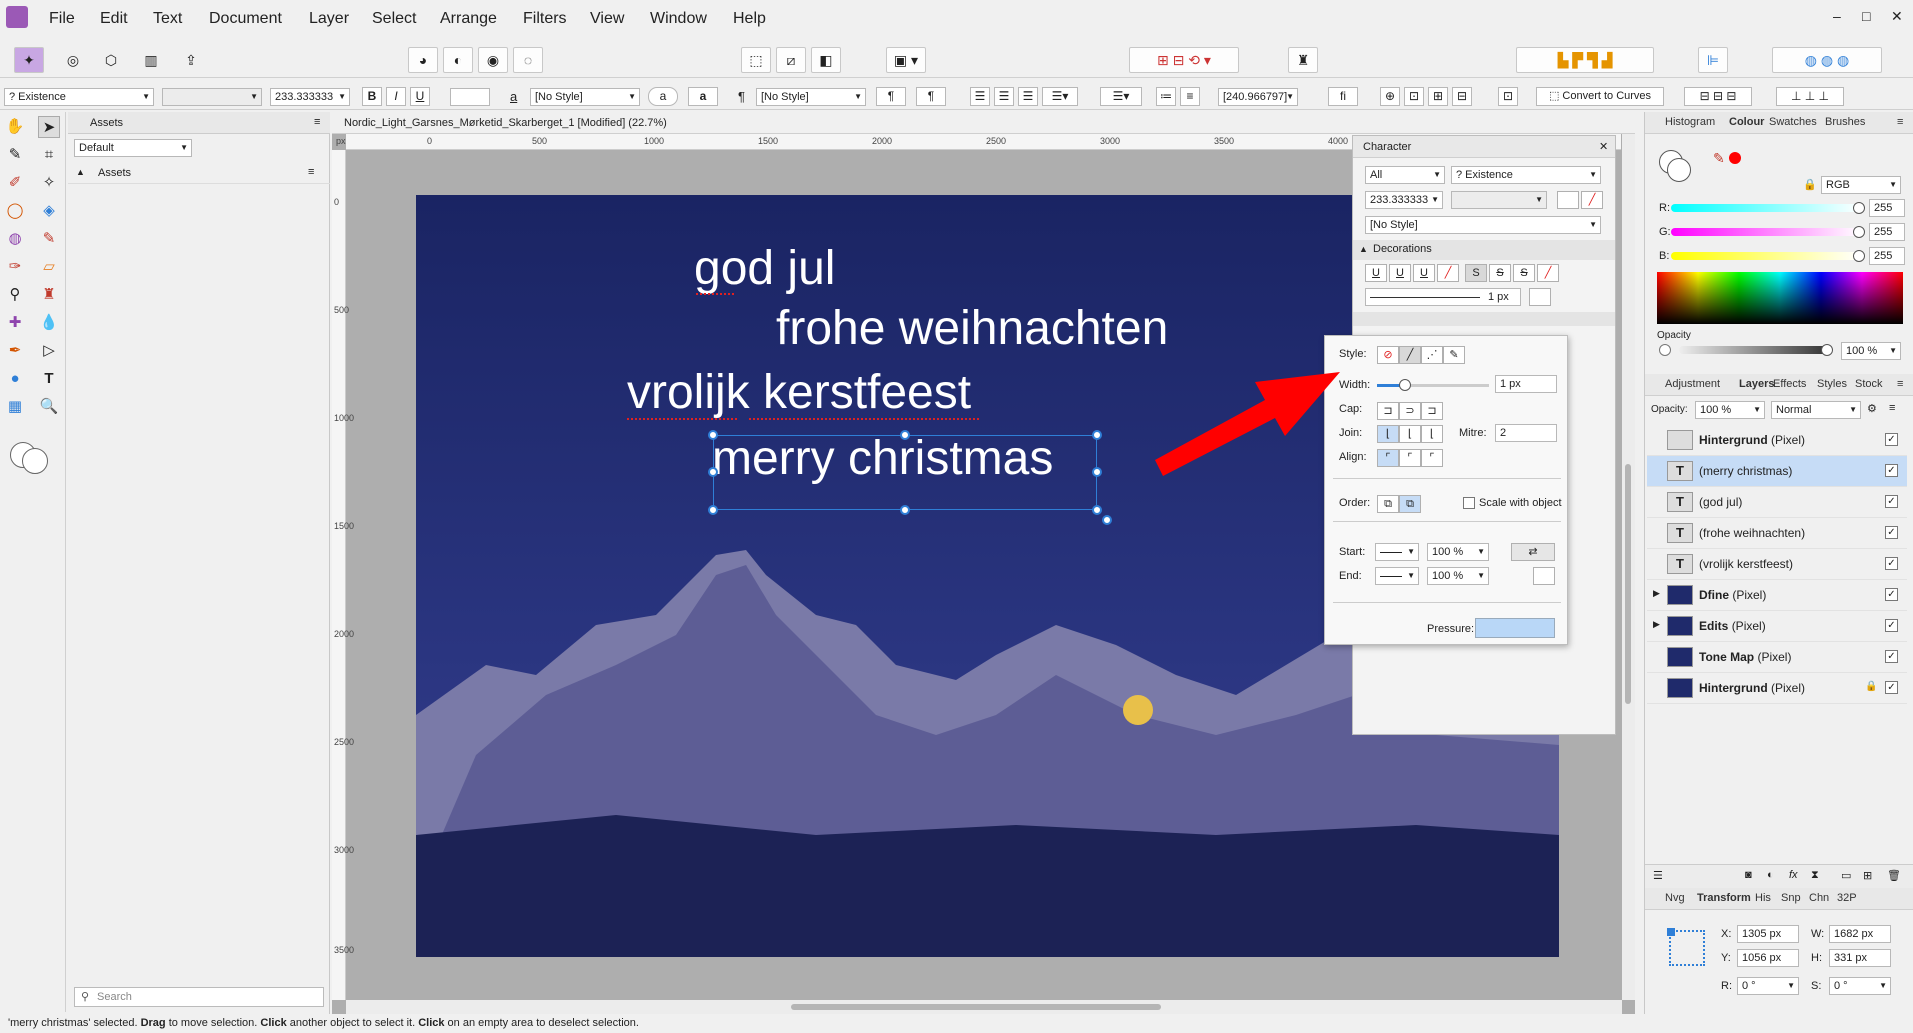 Image resolution: width=1913 pixels, height=1033 pixels. I want to click on snap-button-1: ⊕, so click(1390, 96).